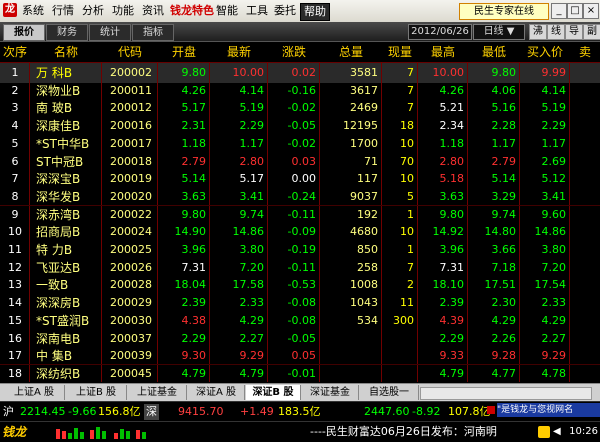 Image resolution: width=600 pixels, height=442 pixels. Describe the element at coordinates (300, 431) in the screenshot. I see `status-bar: 钱龙 ----民生财富达06月26日发布：河南明 ◀ 10:26` at that location.